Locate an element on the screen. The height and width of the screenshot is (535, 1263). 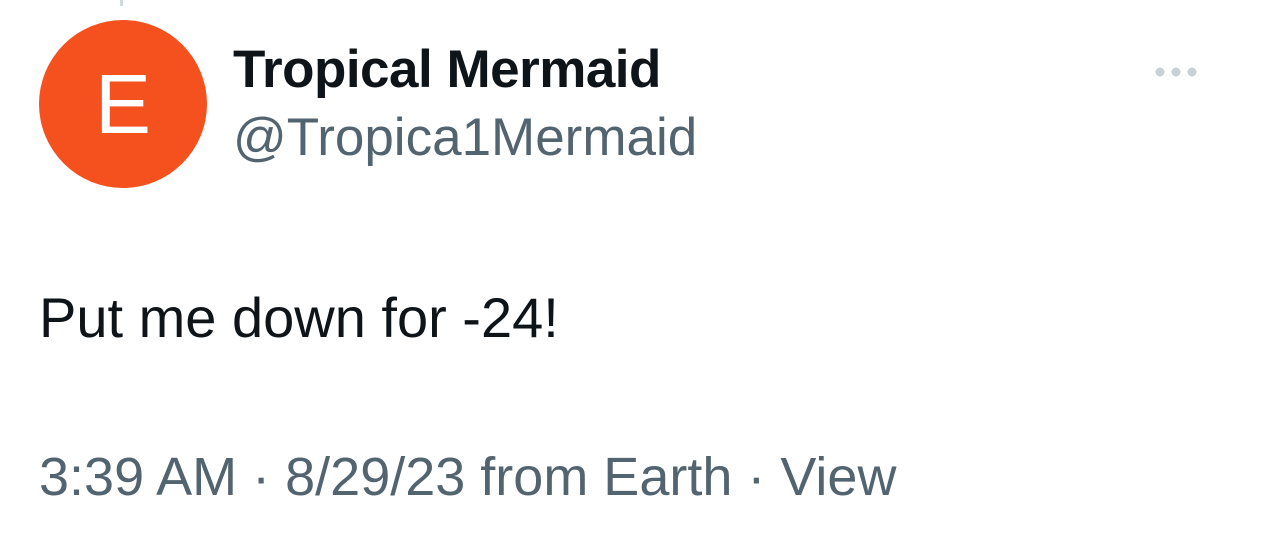
avatar: E is located at coordinates (123, 104).